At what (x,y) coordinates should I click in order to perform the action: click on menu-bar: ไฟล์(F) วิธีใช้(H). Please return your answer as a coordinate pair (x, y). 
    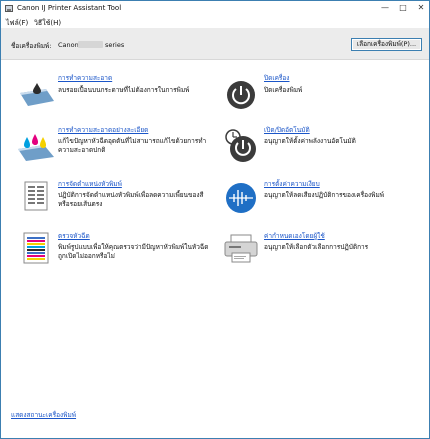
    Looking at the image, I should click on (215, 22).